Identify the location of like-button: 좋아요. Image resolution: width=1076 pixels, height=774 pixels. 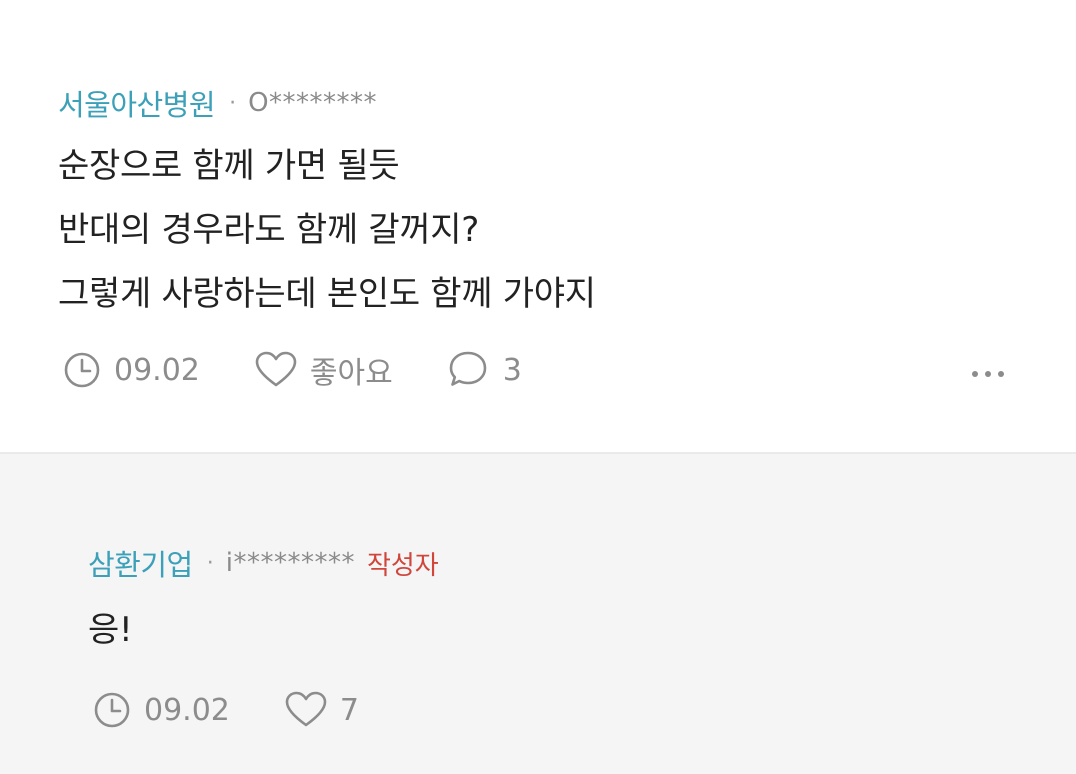
(323, 370).